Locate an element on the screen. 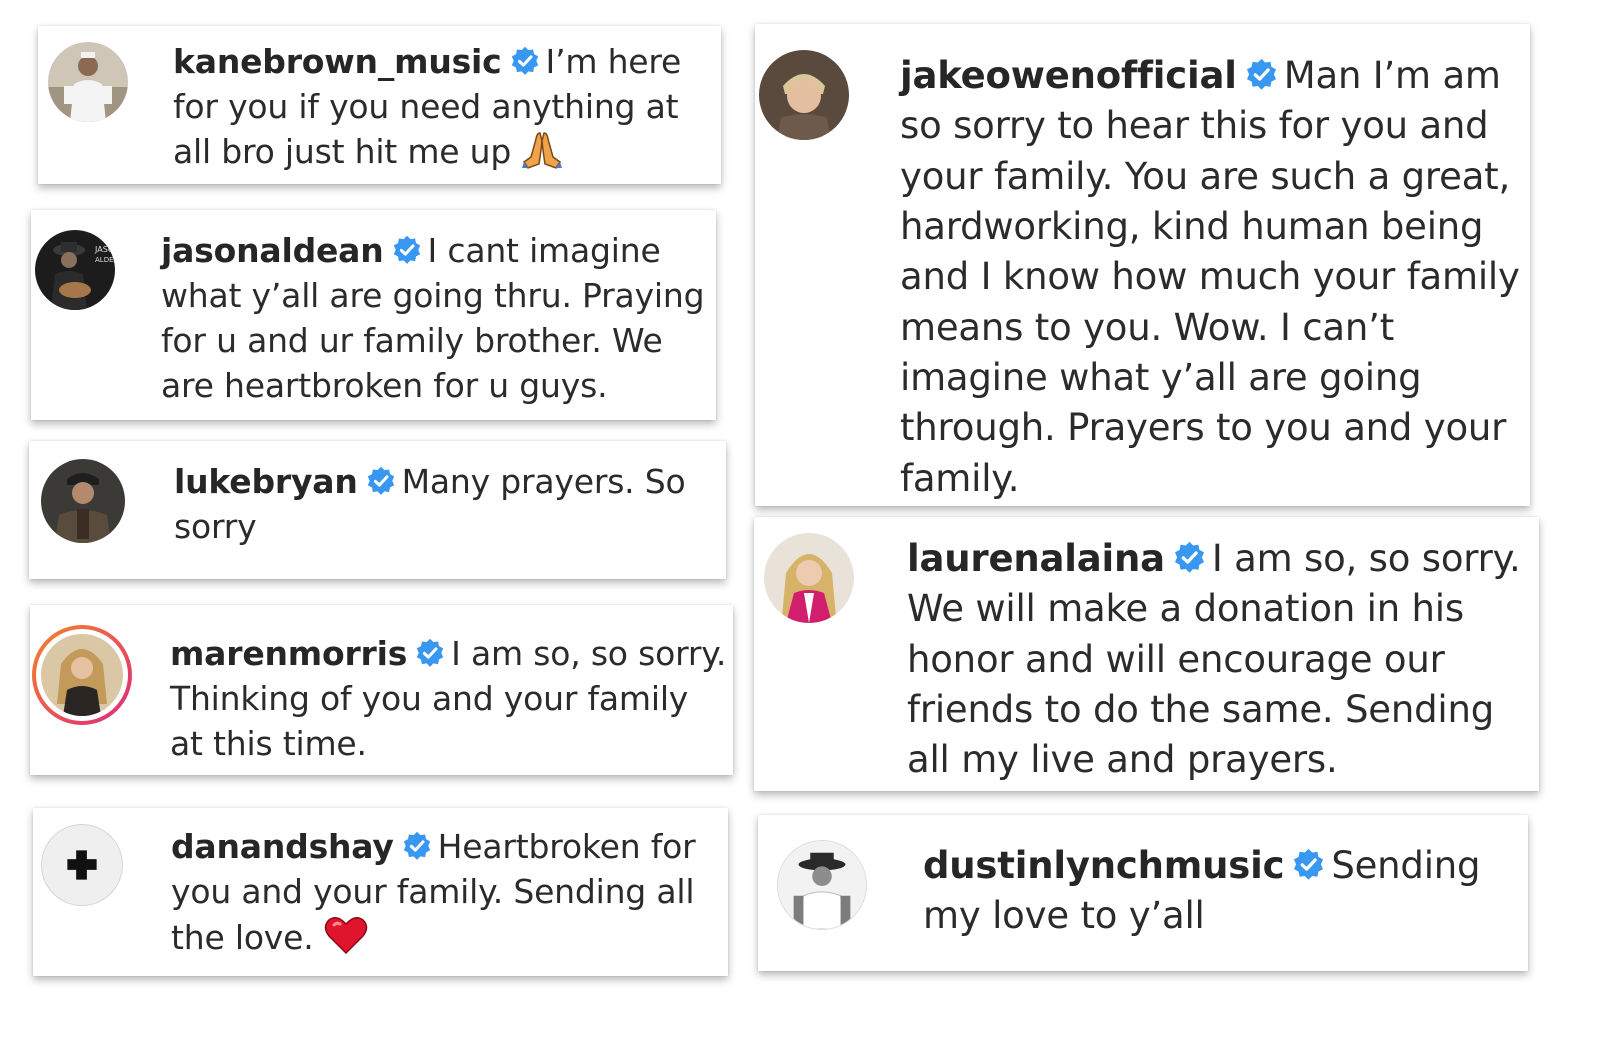 Image resolution: width=1600 pixels, height=1040 pixels. comment-card: lukebryan Many prayers. So sorry is located at coordinates (377, 510).